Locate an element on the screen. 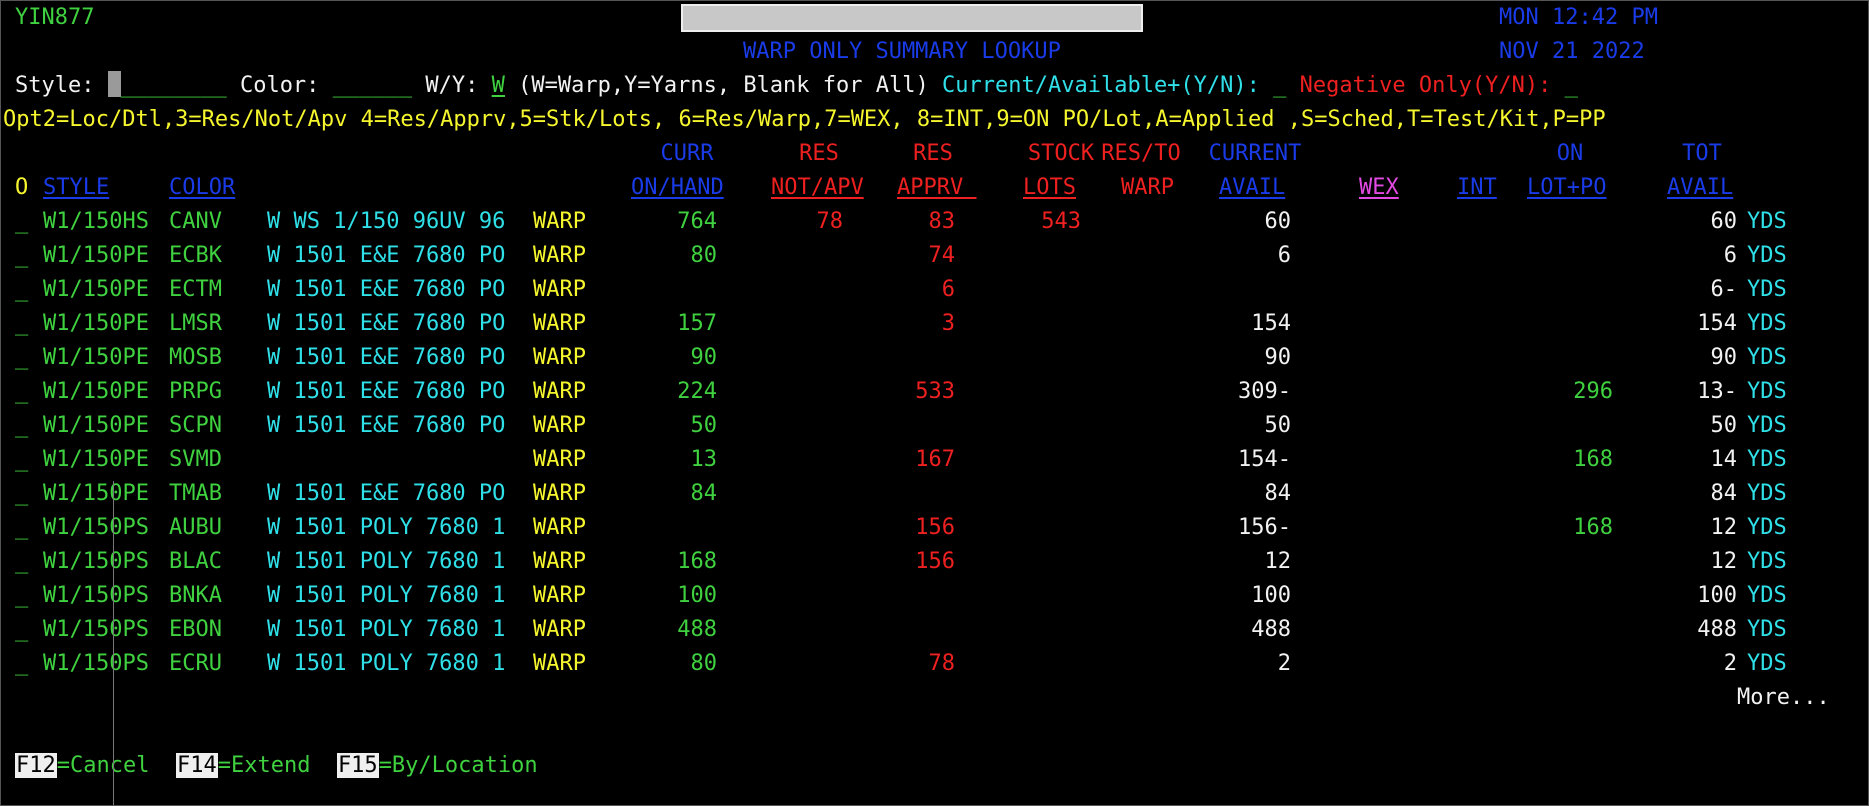  row-tot-avail: 100 is located at coordinates (1717, 595).